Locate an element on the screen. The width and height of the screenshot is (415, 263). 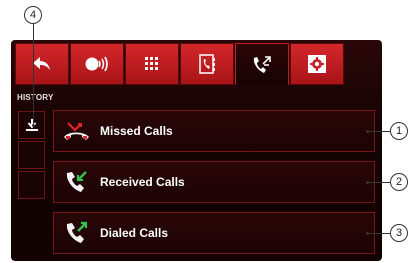
callout-4: 4 is located at coordinates (33, 15).